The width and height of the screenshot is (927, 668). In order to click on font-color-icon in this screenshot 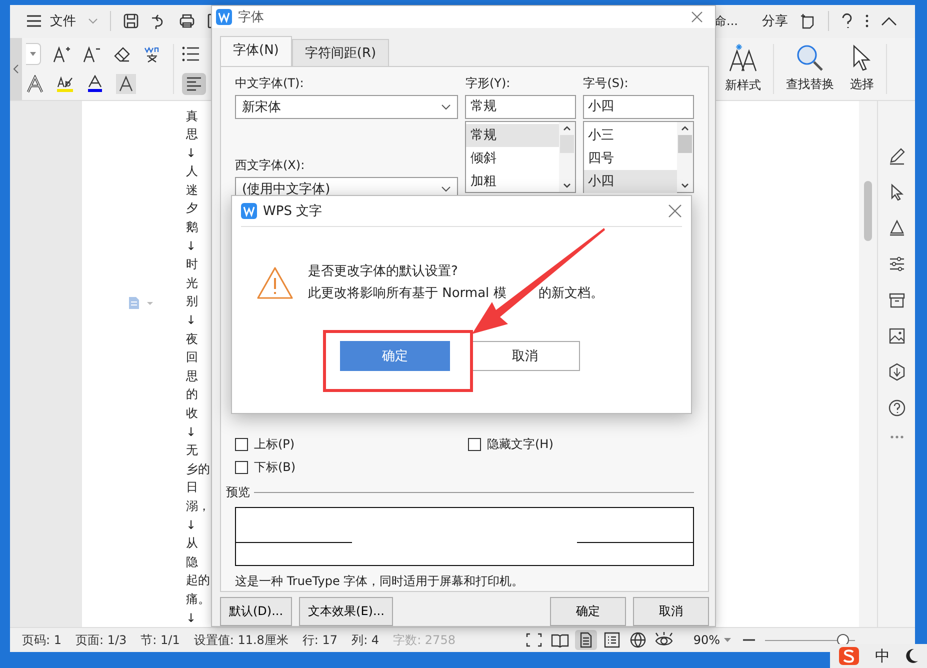, I will do `click(95, 83)`.